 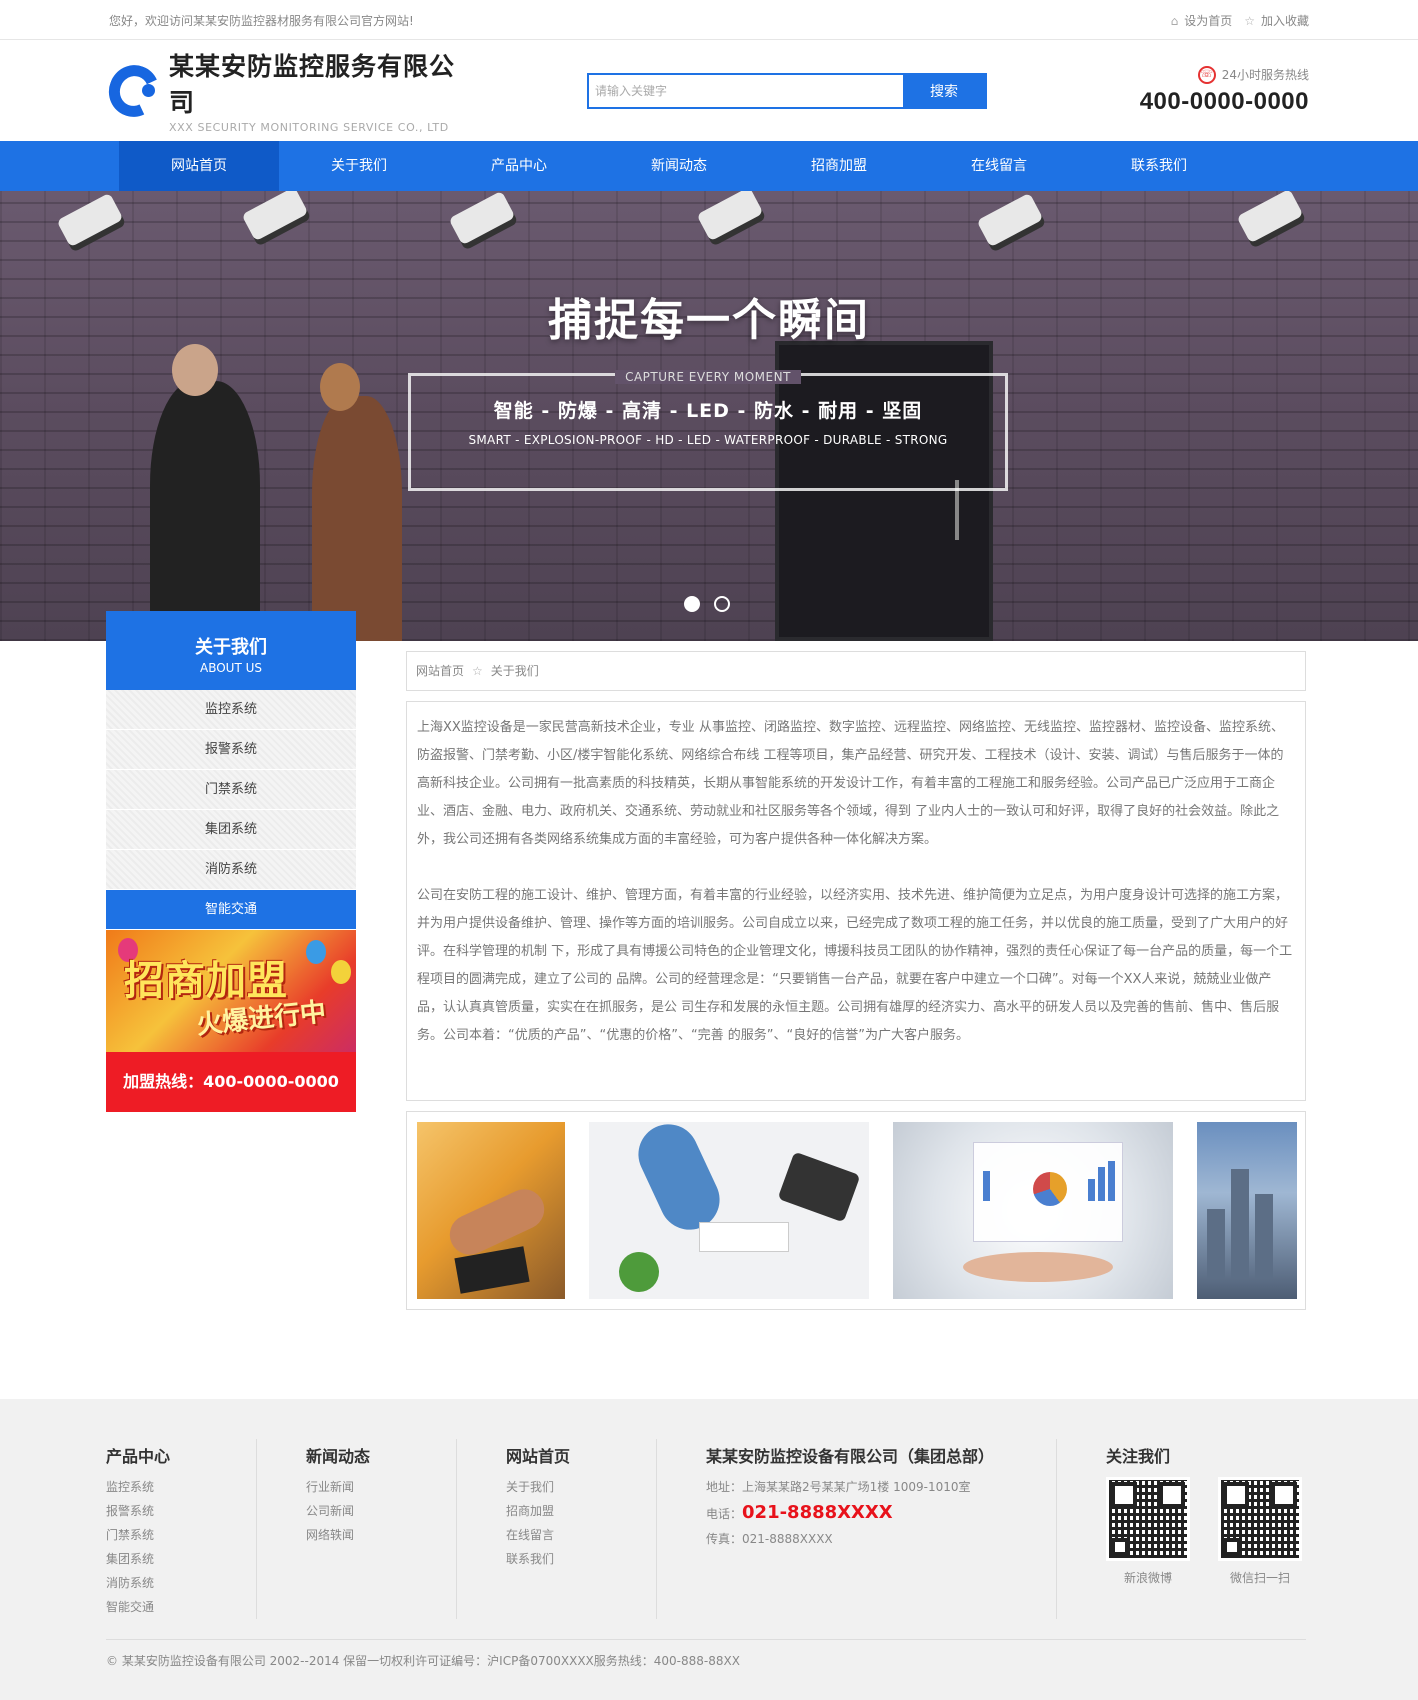 What do you see at coordinates (376, 1511) in the screenshot?
I see `footer-link: 公司新闻` at bounding box center [376, 1511].